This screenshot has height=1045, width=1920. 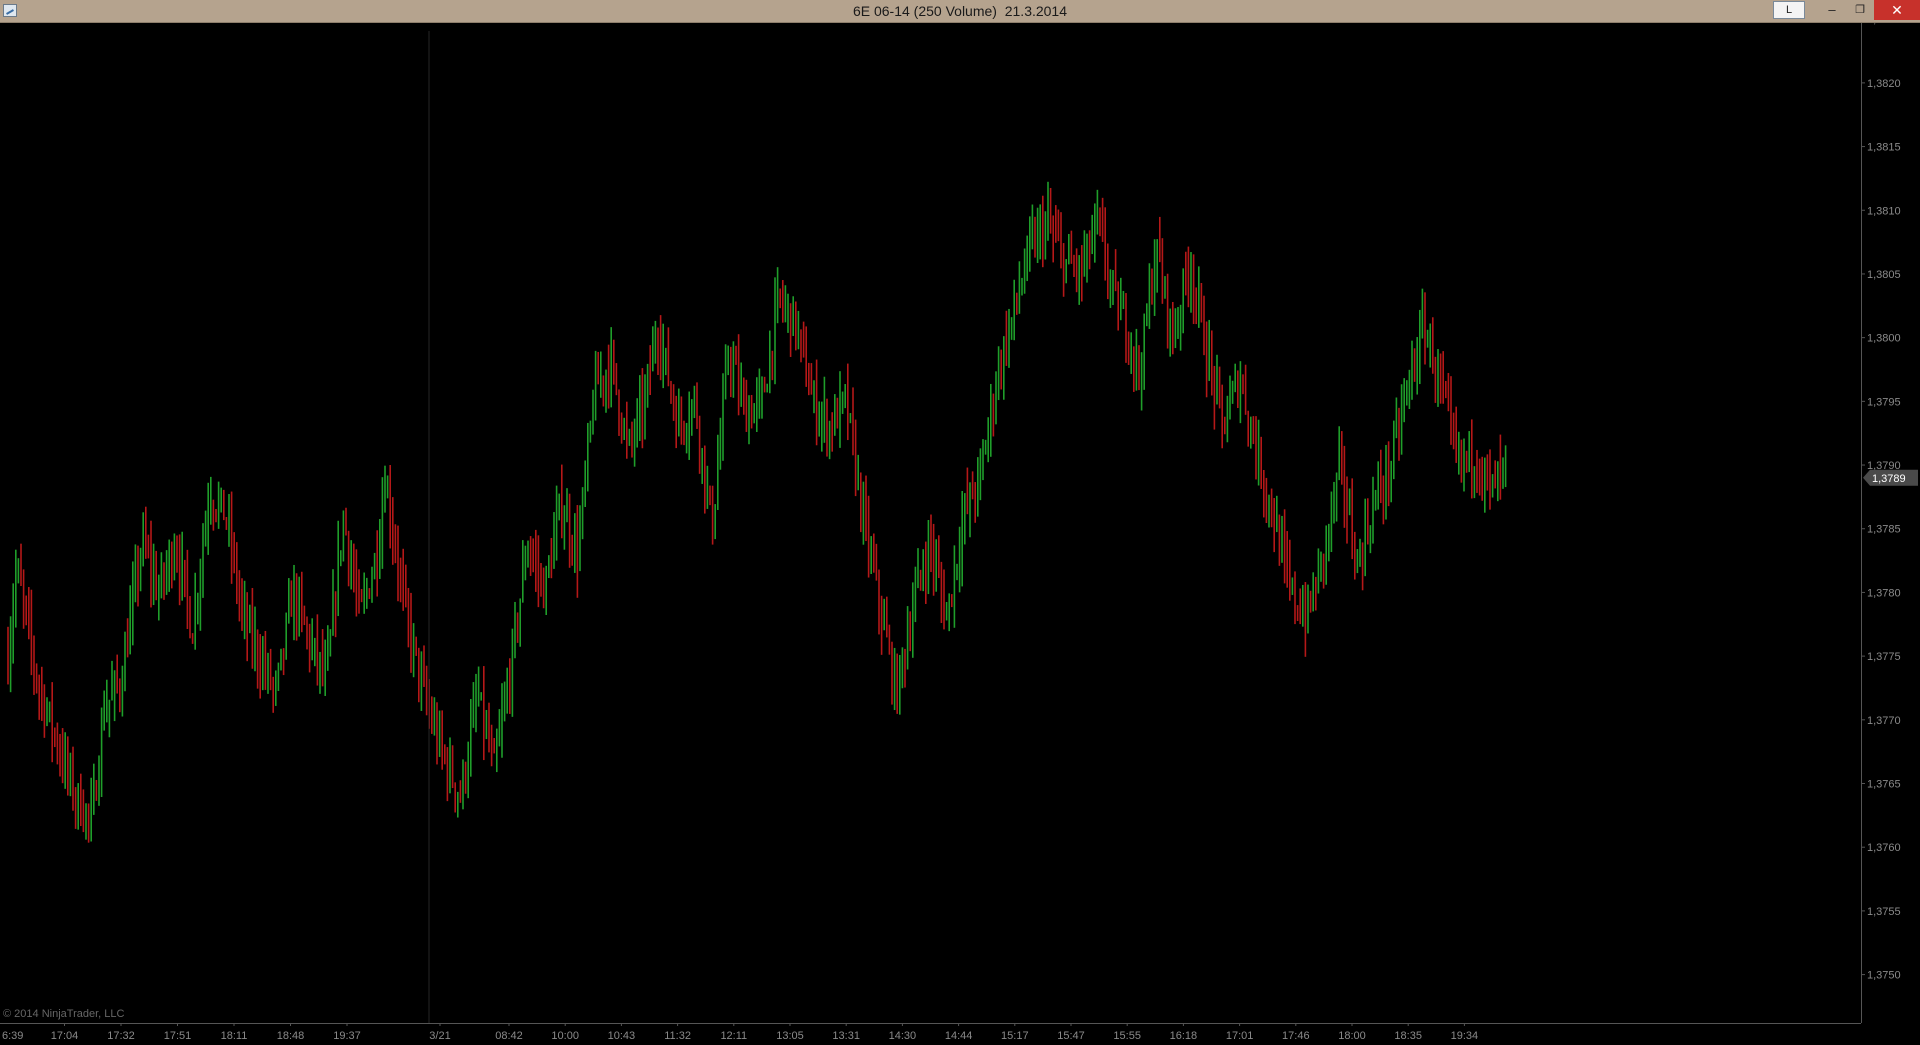 I want to click on time-tick-label: 14:44, so click(x=959, y=1036).